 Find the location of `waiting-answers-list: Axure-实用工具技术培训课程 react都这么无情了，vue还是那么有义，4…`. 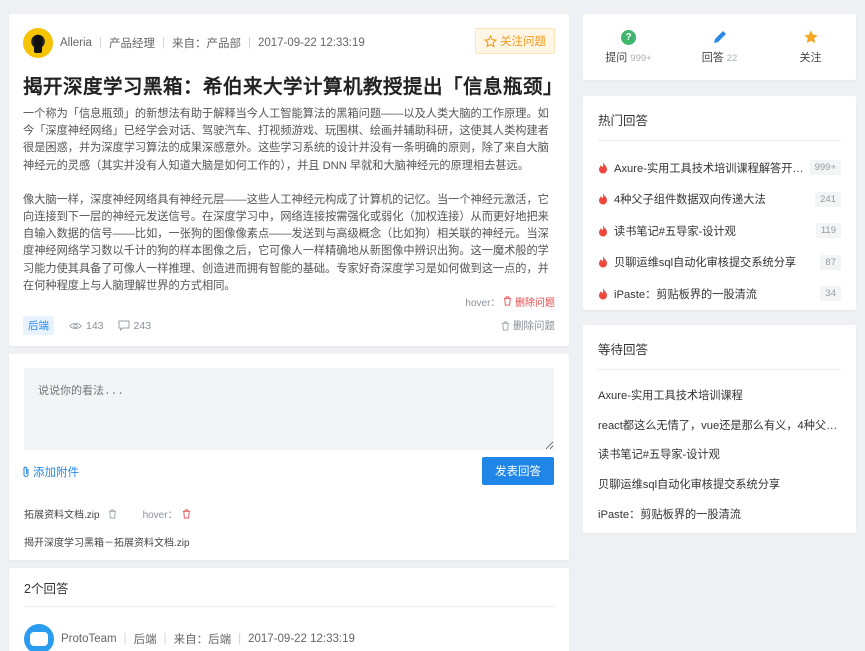

waiting-answers-list: Axure-实用工具技术培训课程 react都这么无情了，vue还是那么有义，4… is located at coordinates (719, 454).